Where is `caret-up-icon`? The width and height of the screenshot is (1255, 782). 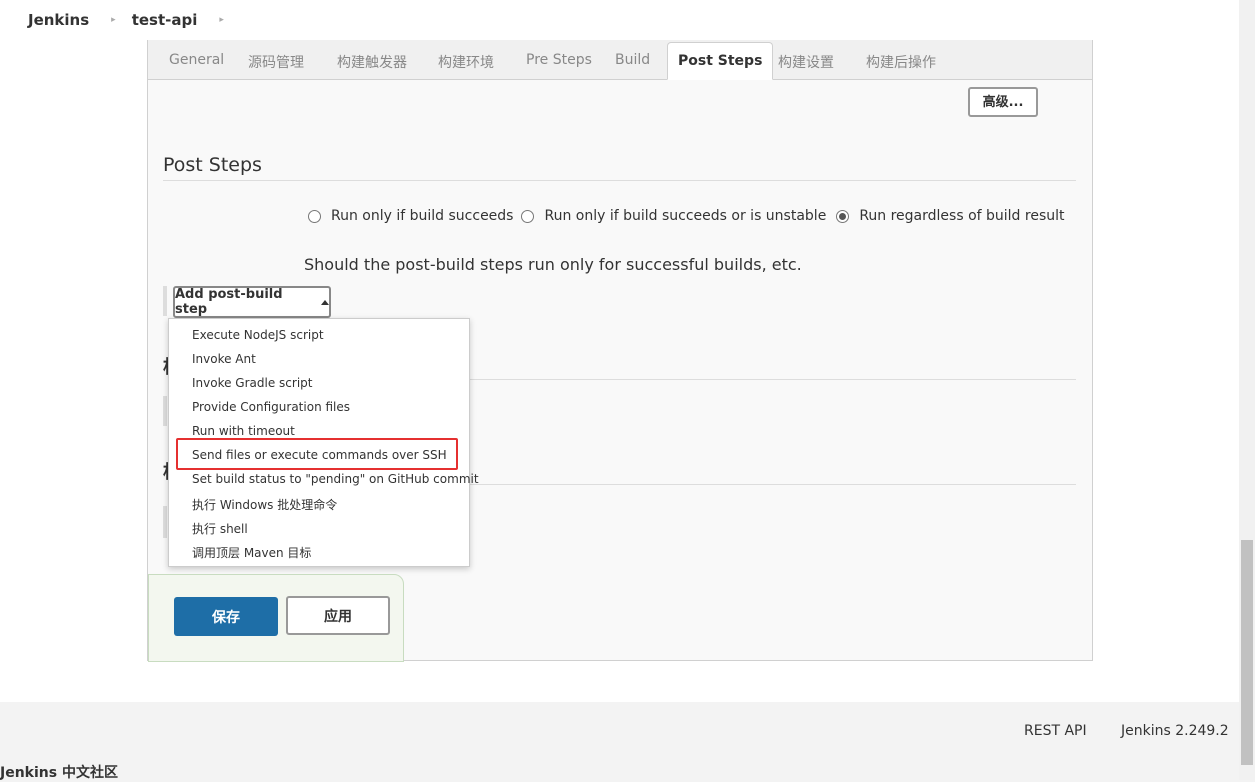 caret-up-icon is located at coordinates (325, 302).